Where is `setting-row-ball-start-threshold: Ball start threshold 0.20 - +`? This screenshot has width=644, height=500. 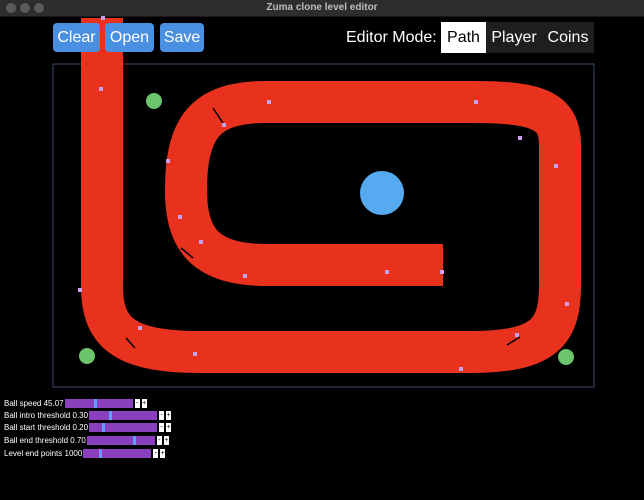
setting-row-ball-start-threshold: Ball start threshold 0.20 - + is located at coordinates (88, 427).